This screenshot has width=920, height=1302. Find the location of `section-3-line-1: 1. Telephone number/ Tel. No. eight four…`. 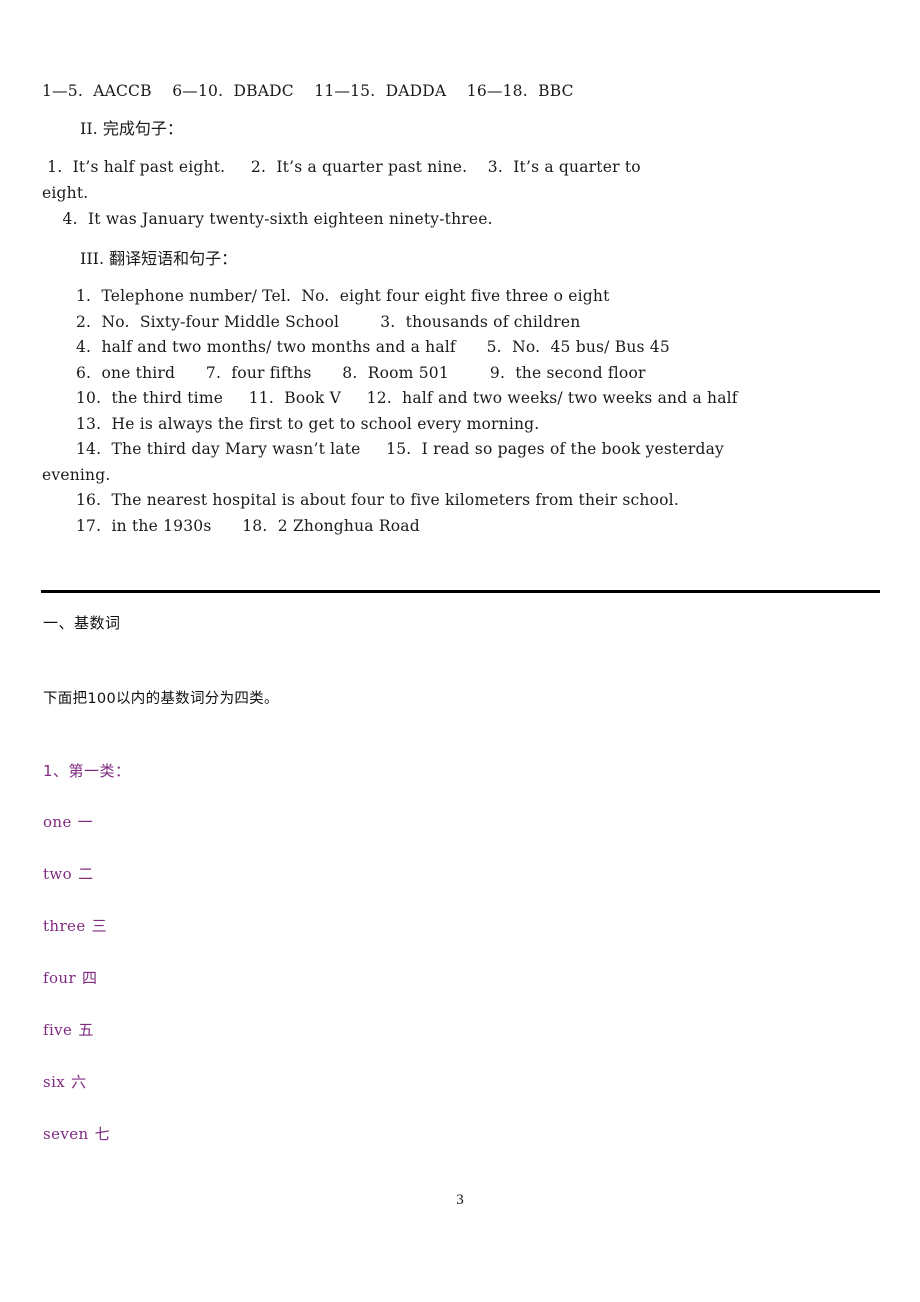

section-3-line-1: 1. Telephone number/ Tel. No. eight four… is located at coordinates (343, 296).